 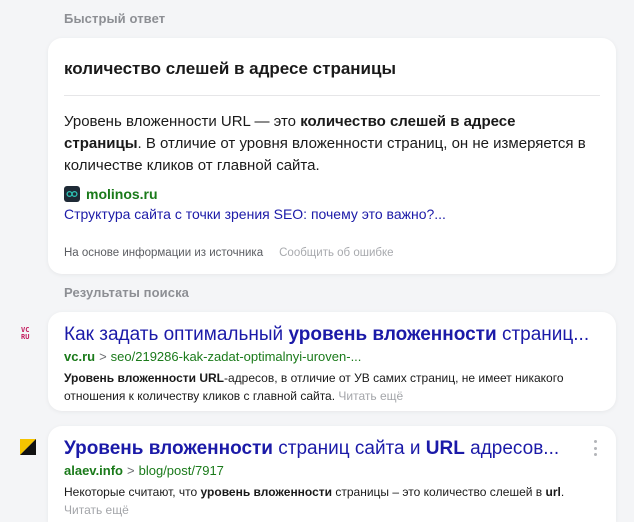 What do you see at coordinates (93, 470) in the screenshot?
I see `result-domain: alaev.info` at bounding box center [93, 470].